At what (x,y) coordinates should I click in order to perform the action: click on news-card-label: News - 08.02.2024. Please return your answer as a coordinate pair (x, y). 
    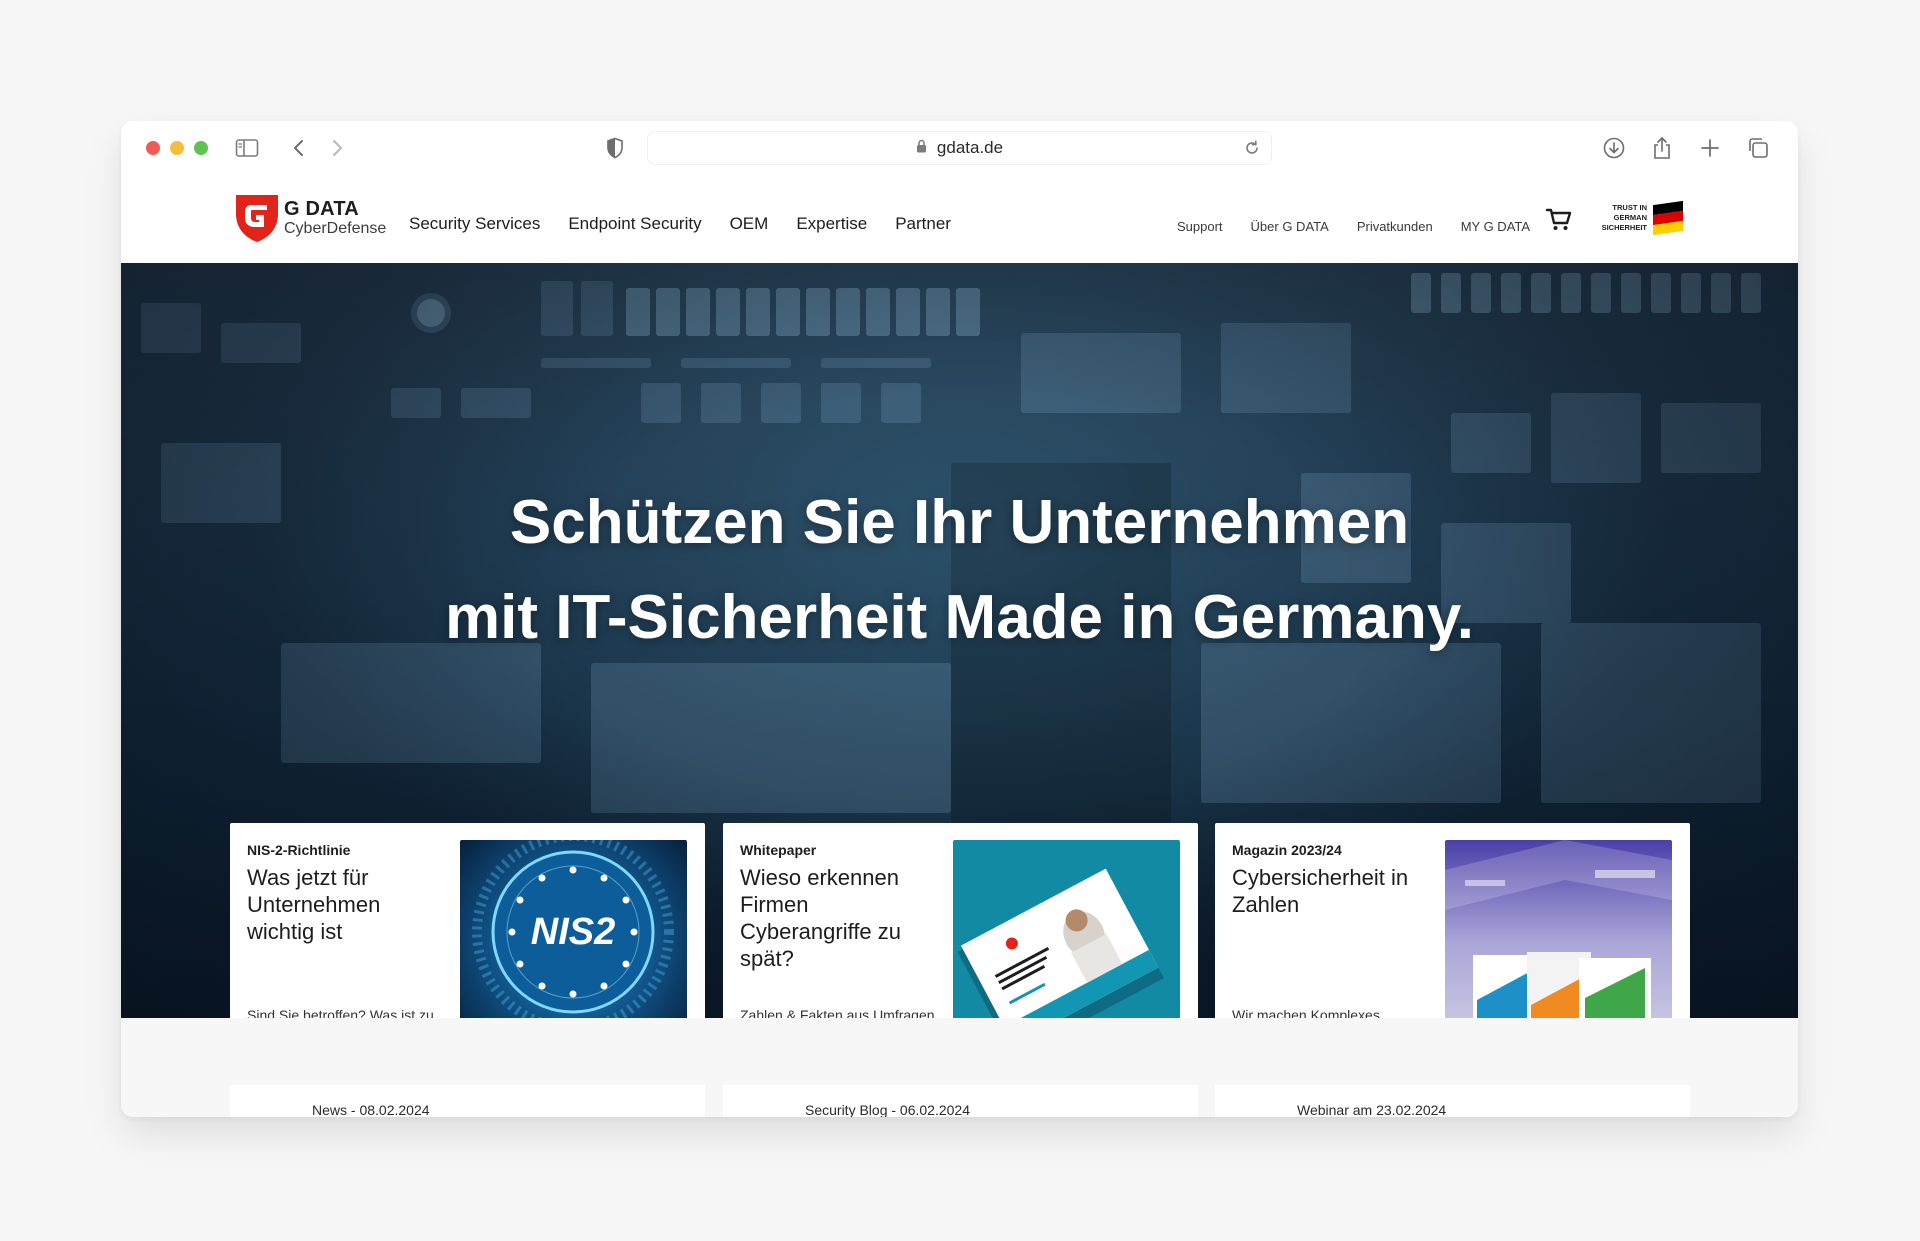
    Looking at the image, I should click on (371, 1109).